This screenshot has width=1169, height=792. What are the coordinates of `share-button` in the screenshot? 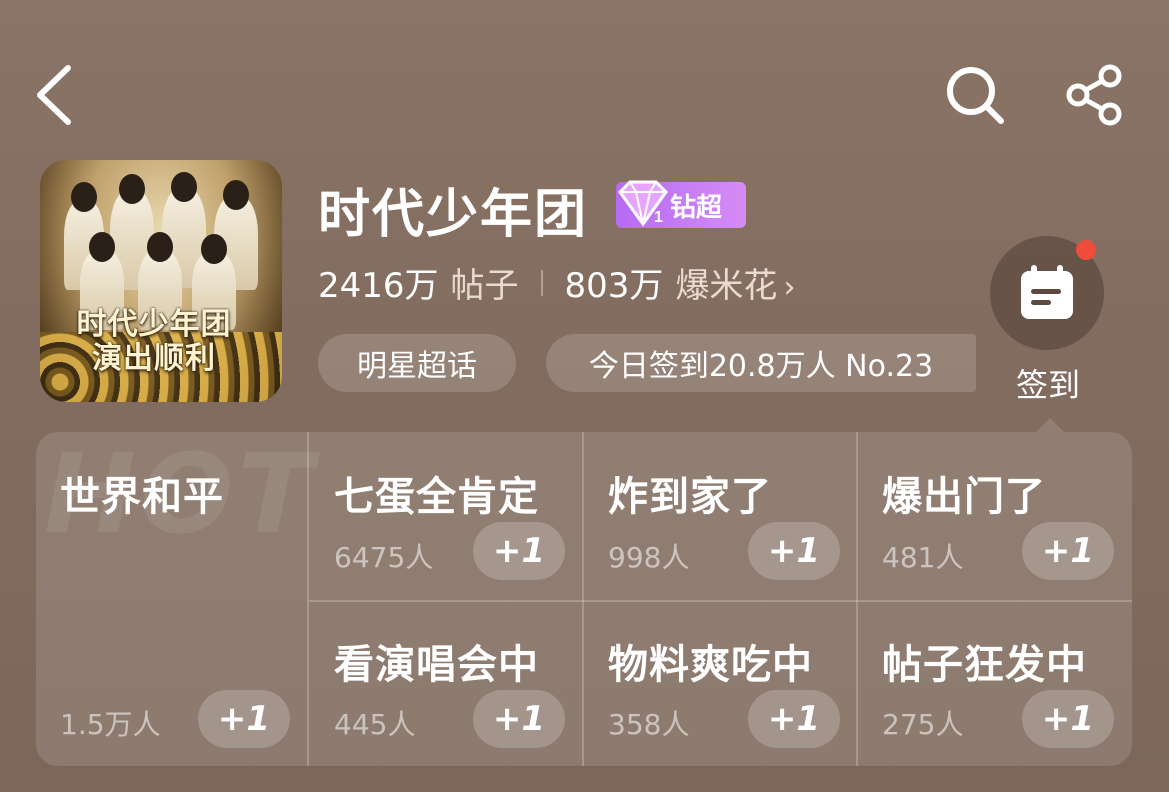 It's located at (1095, 95).